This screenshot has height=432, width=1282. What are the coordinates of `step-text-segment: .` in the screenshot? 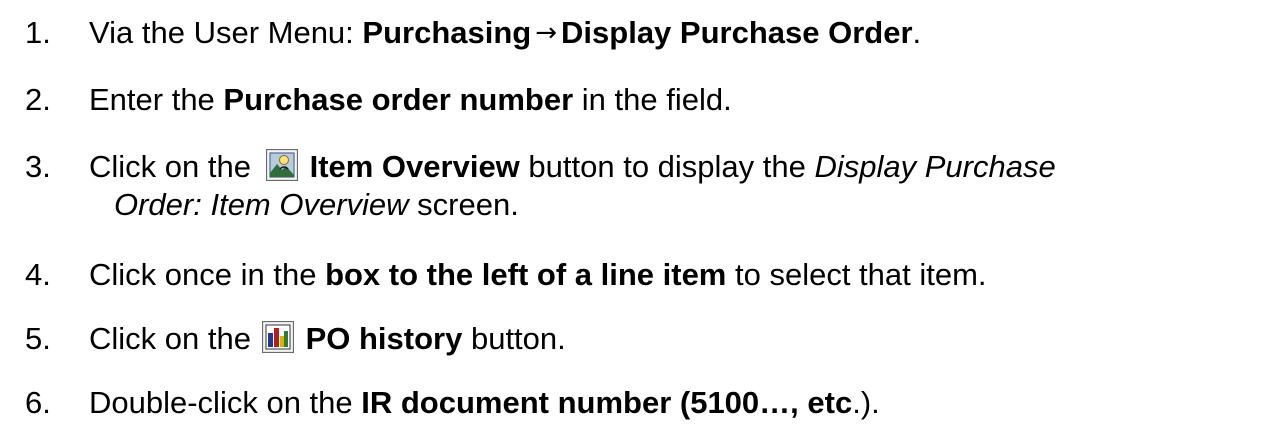 It's located at (917, 32).